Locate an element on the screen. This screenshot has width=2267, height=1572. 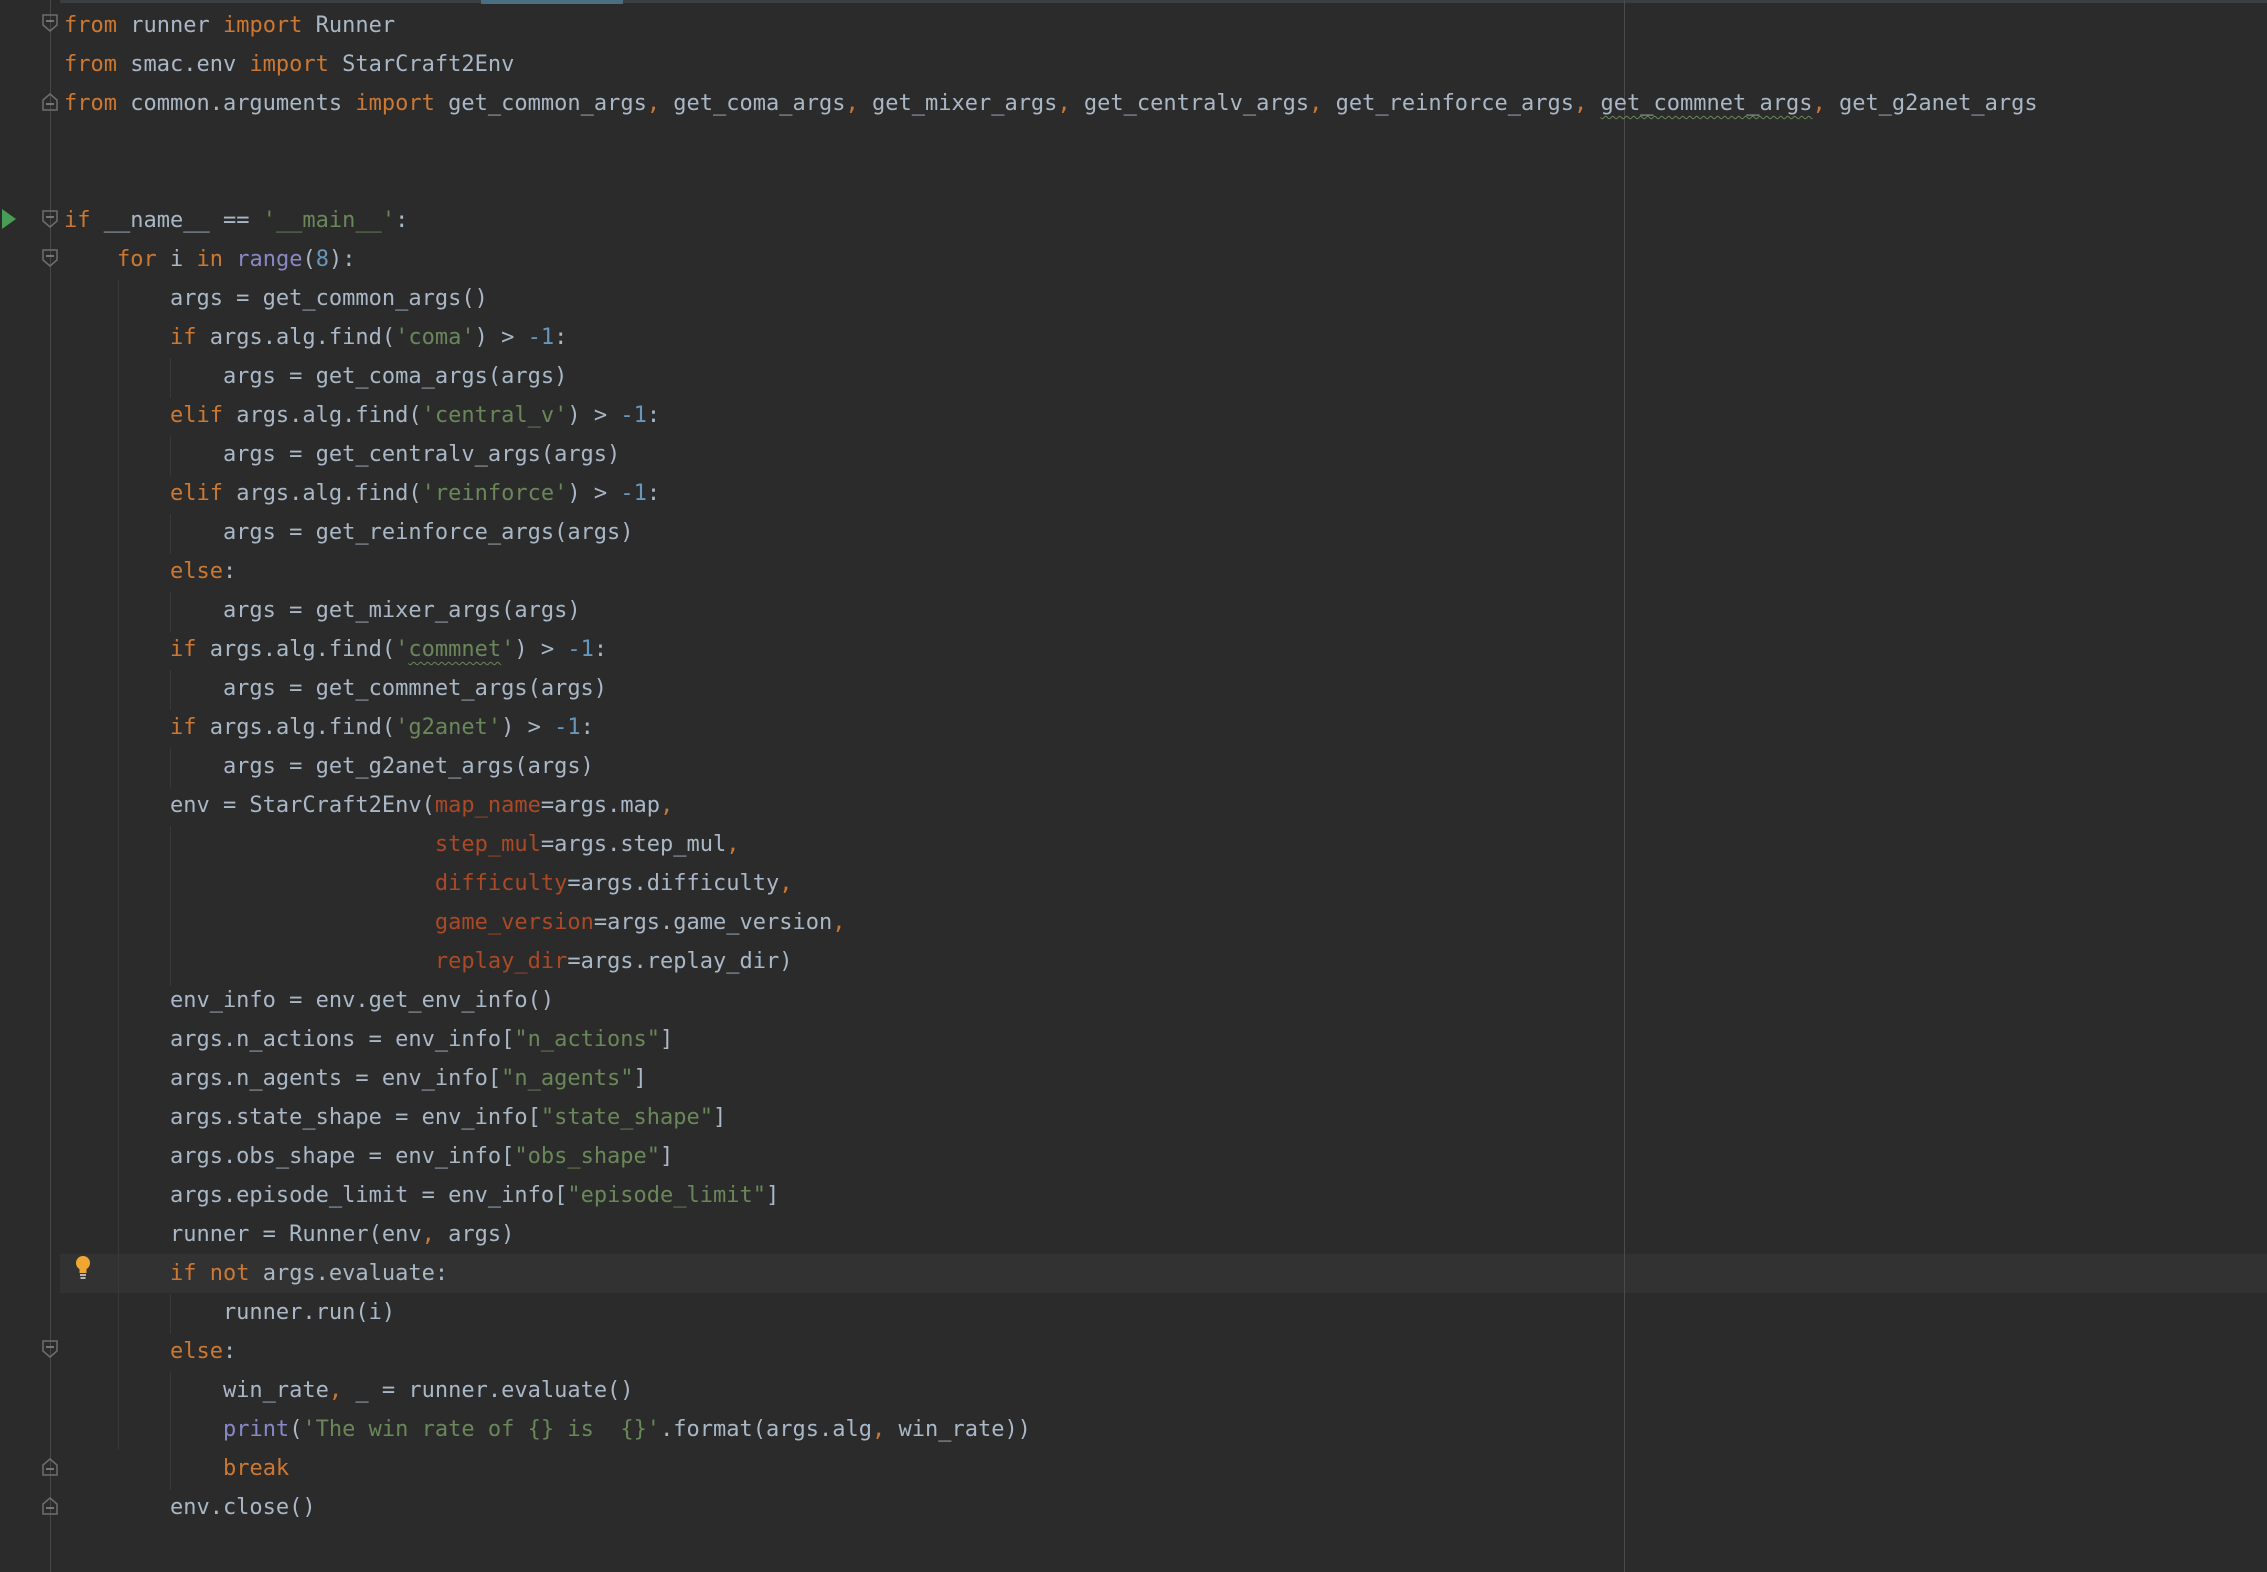
code-line: args = get_commnet_args(args) is located at coordinates (1051, 688).